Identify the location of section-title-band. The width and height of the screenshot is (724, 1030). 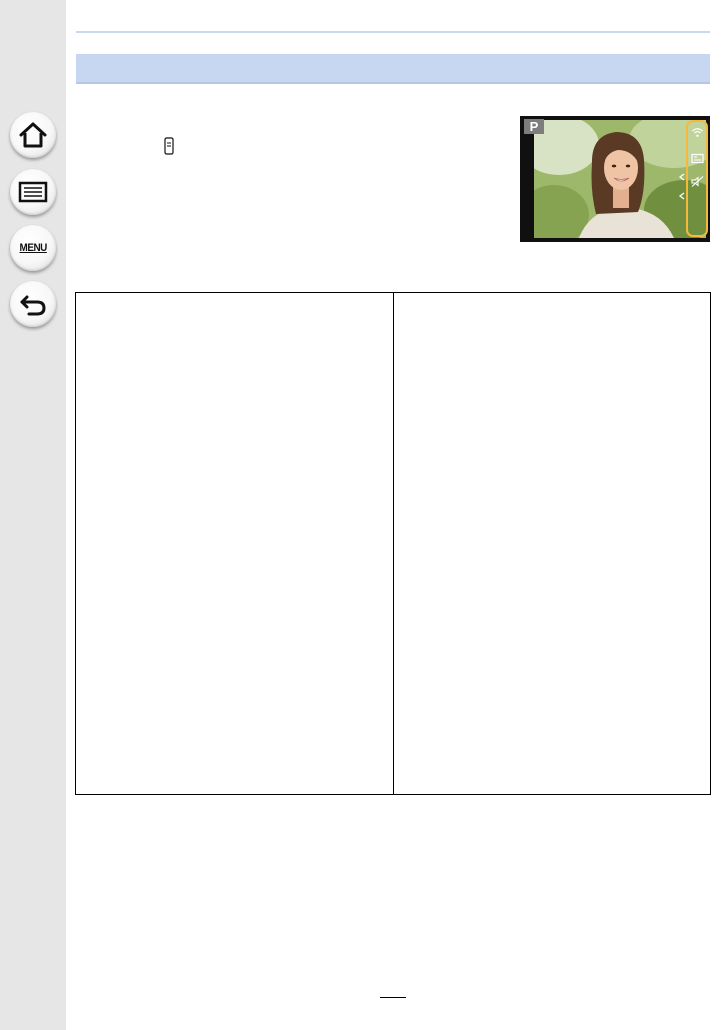
(393, 69).